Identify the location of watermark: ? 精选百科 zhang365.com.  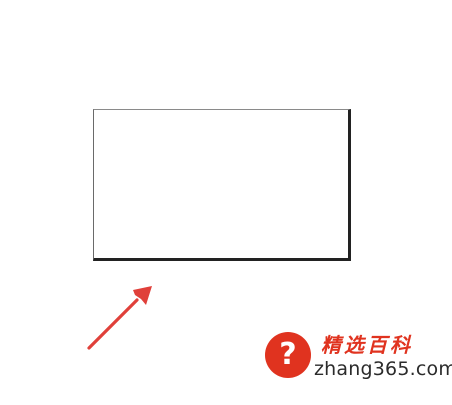
(358, 356).